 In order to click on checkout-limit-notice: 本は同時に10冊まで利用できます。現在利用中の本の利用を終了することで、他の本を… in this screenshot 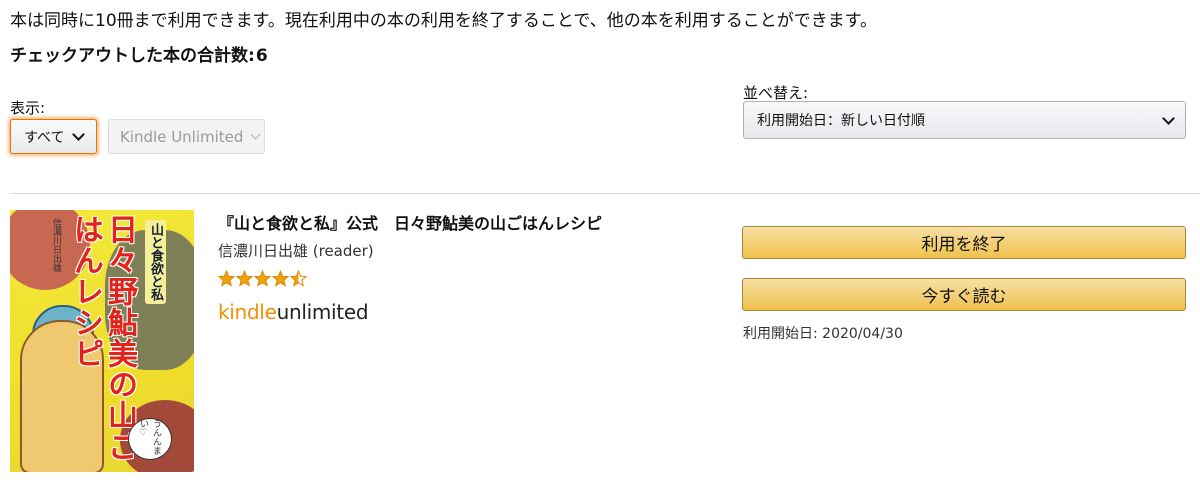, I will do `click(444, 21)`.